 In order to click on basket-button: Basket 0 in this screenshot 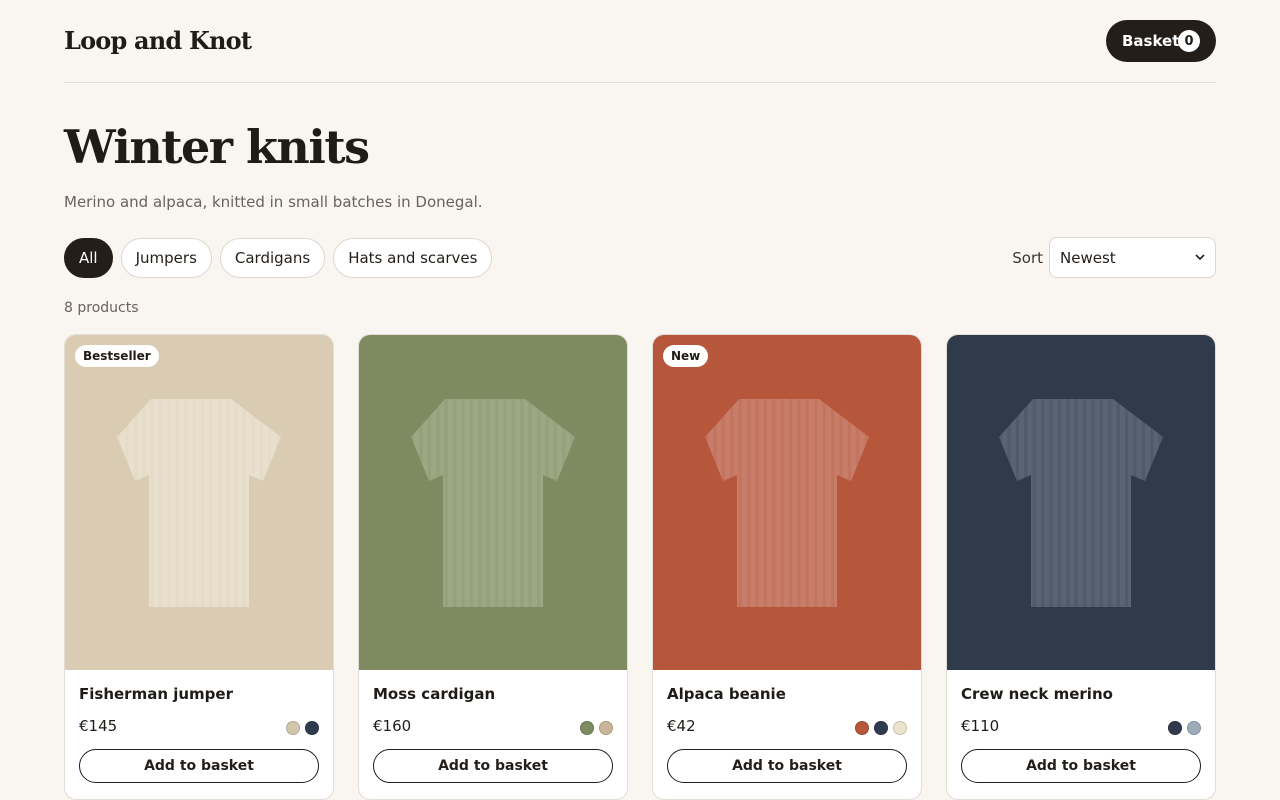, I will do `click(1161, 41)`.